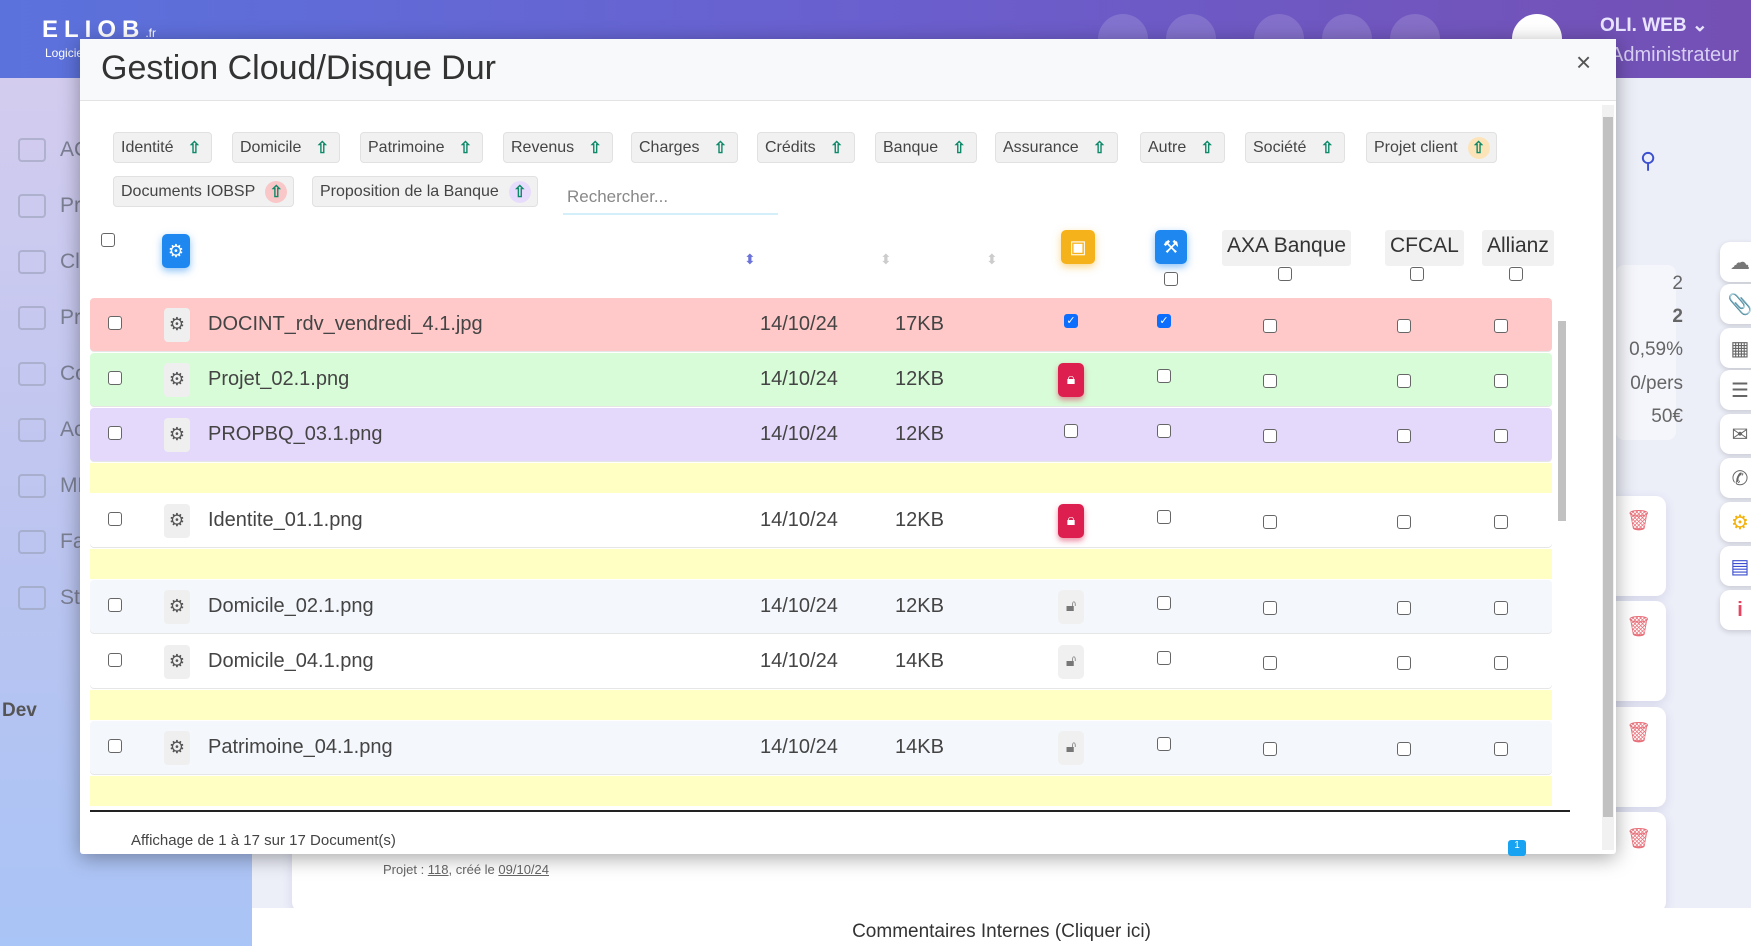 Image resolution: width=1751 pixels, height=946 pixels. What do you see at coordinates (1648, 161) in the screenshot?
I see `search-icon: ⚲` at bounding box center [1648, 161].